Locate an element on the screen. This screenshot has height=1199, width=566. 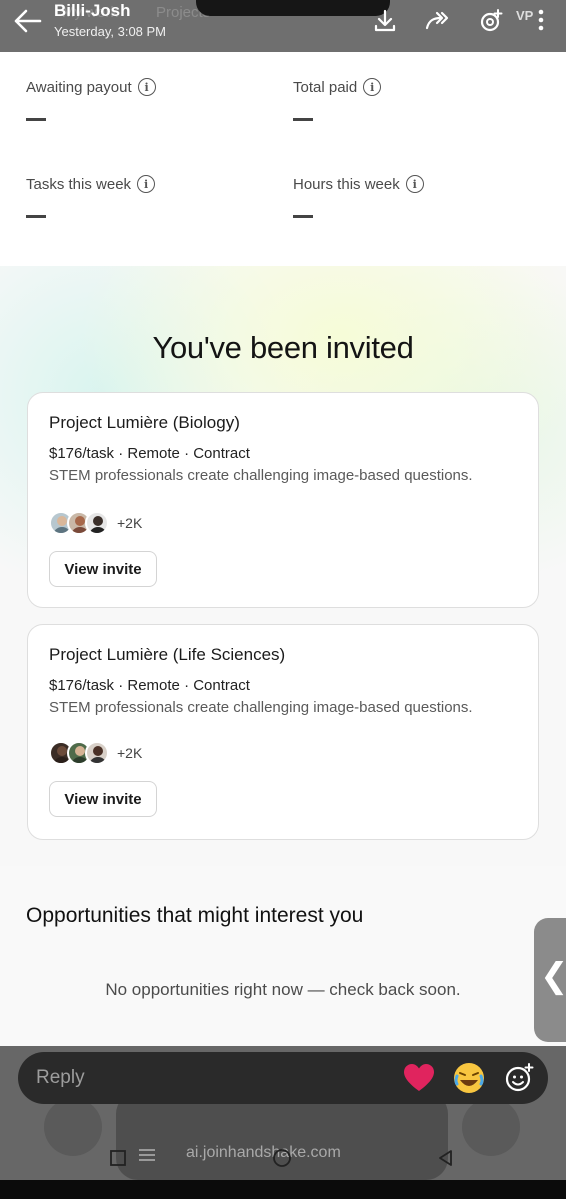
stat-awaiting-payout: Awaiting payout i is located at coordinates (91, 99).